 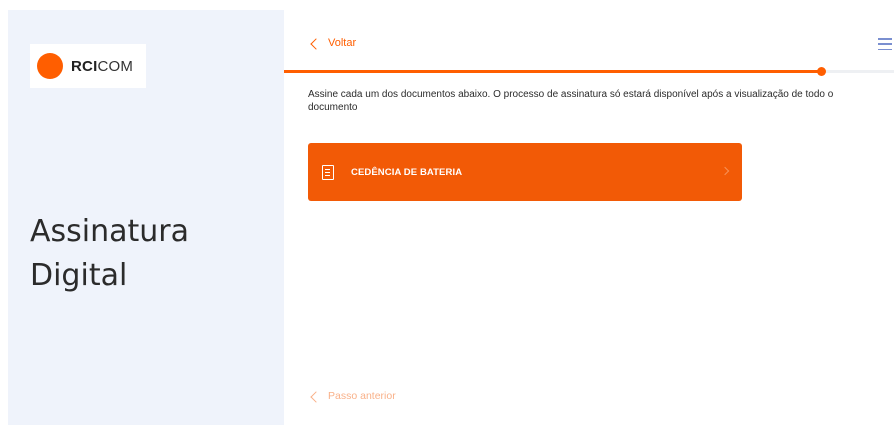 I want to click on logo-circle-icon, so click(x=50, y=66).